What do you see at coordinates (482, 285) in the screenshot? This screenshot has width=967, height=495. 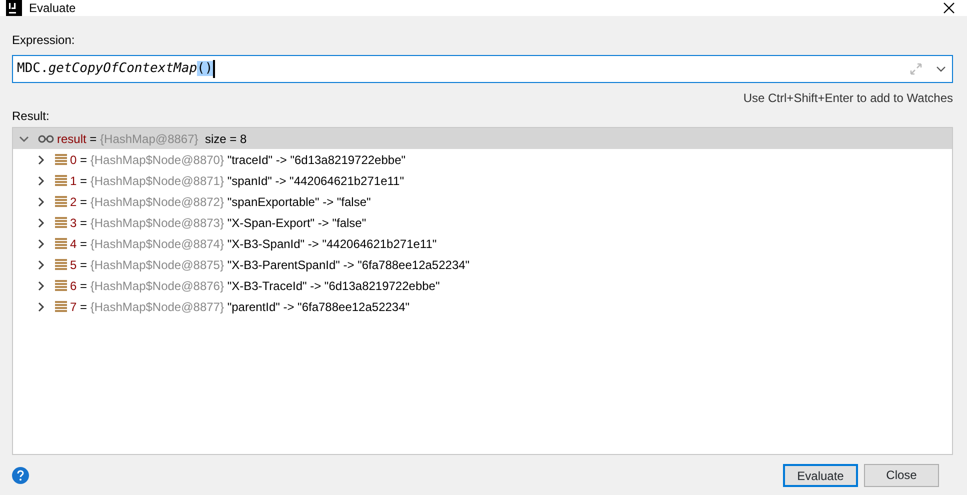 I see `tree-row: 6 = {HashMap$Node@8876} "X-B3-TraceId" -> "6d13a8219722ebbe"` at bounding box center [482, 285].